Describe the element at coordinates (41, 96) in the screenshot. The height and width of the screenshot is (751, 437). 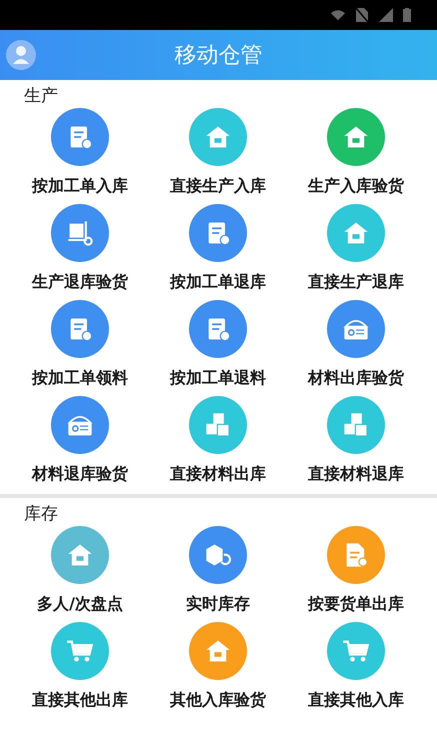
I see `section-title: 生产` at that location.